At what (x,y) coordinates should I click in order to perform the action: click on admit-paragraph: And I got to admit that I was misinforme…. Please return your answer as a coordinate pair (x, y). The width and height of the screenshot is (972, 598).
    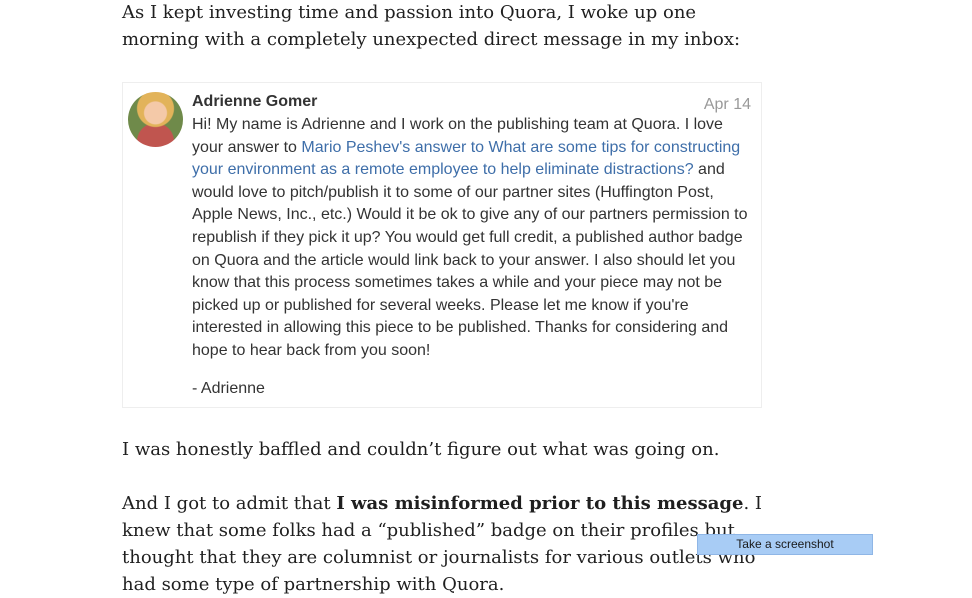
    Looking at the image, I should click on (447, 544).